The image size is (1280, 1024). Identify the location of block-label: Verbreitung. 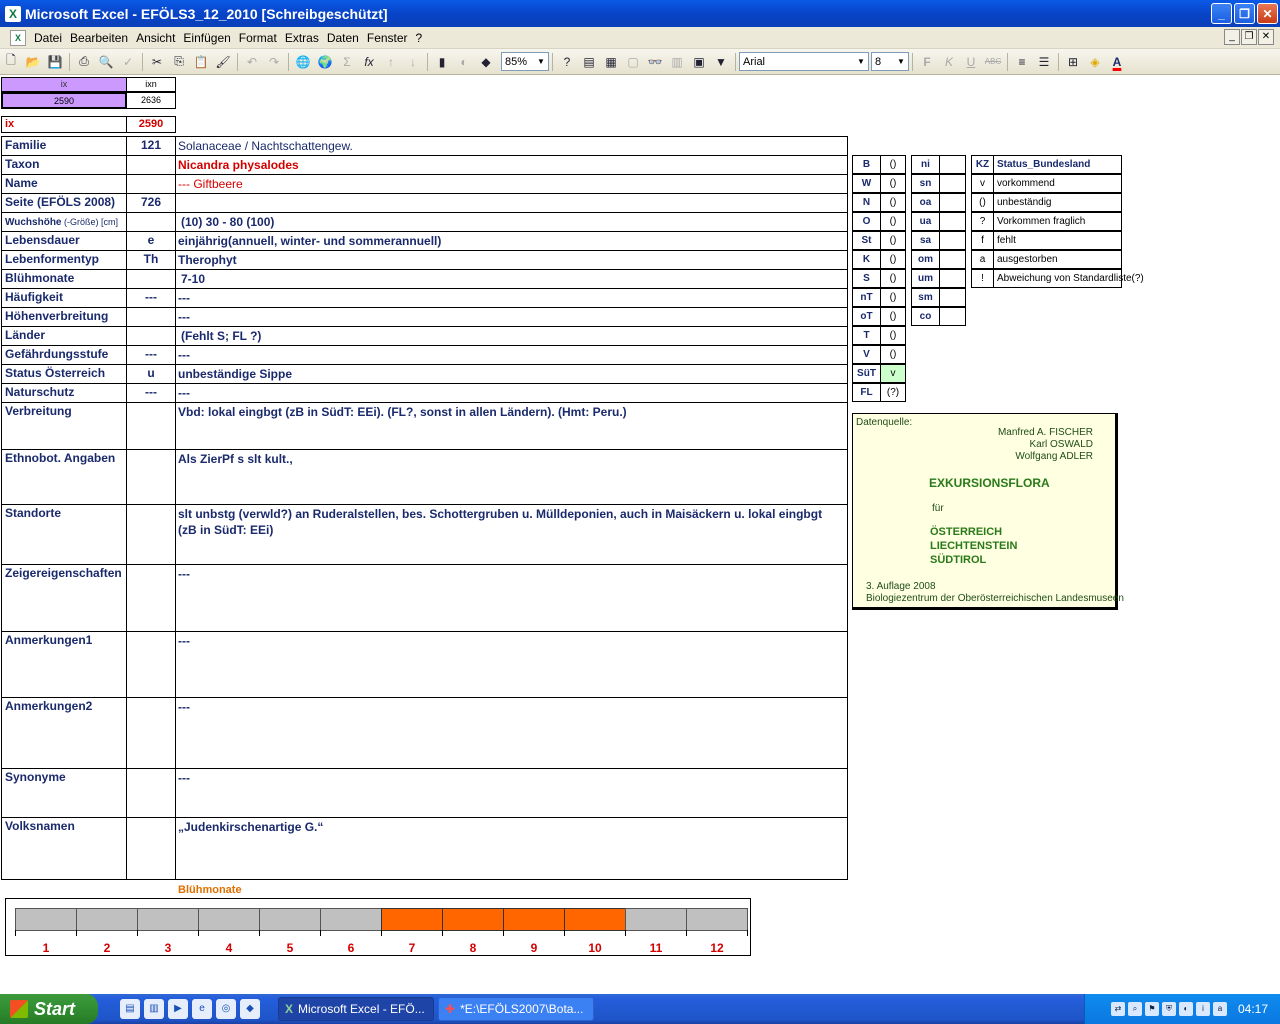
(64, 426).